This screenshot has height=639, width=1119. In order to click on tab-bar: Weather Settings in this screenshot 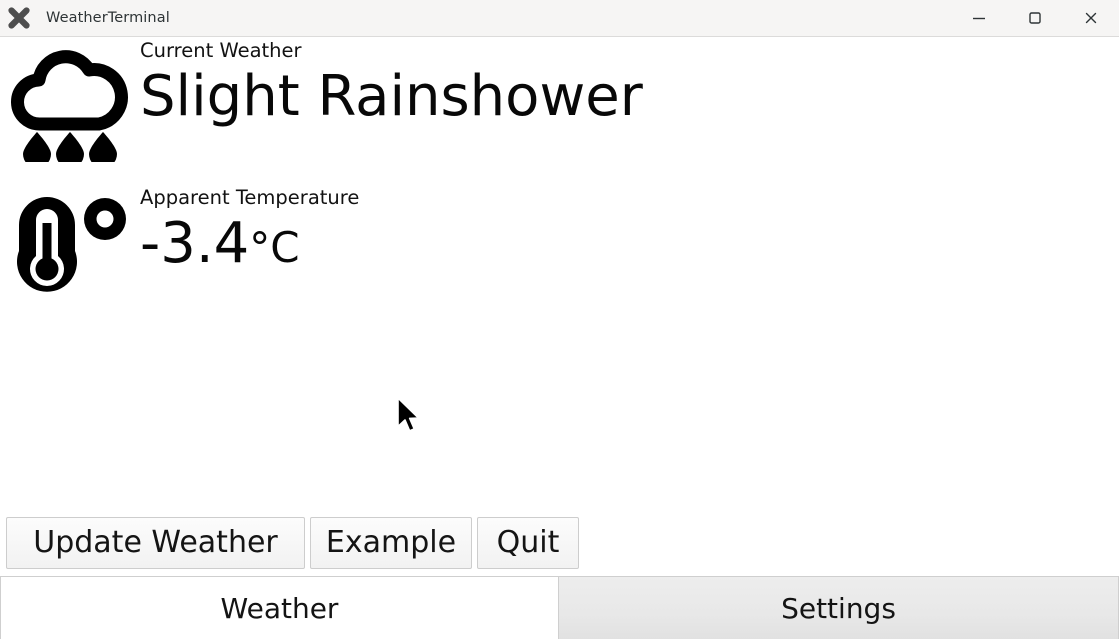, I will do `click(559, 607)`.